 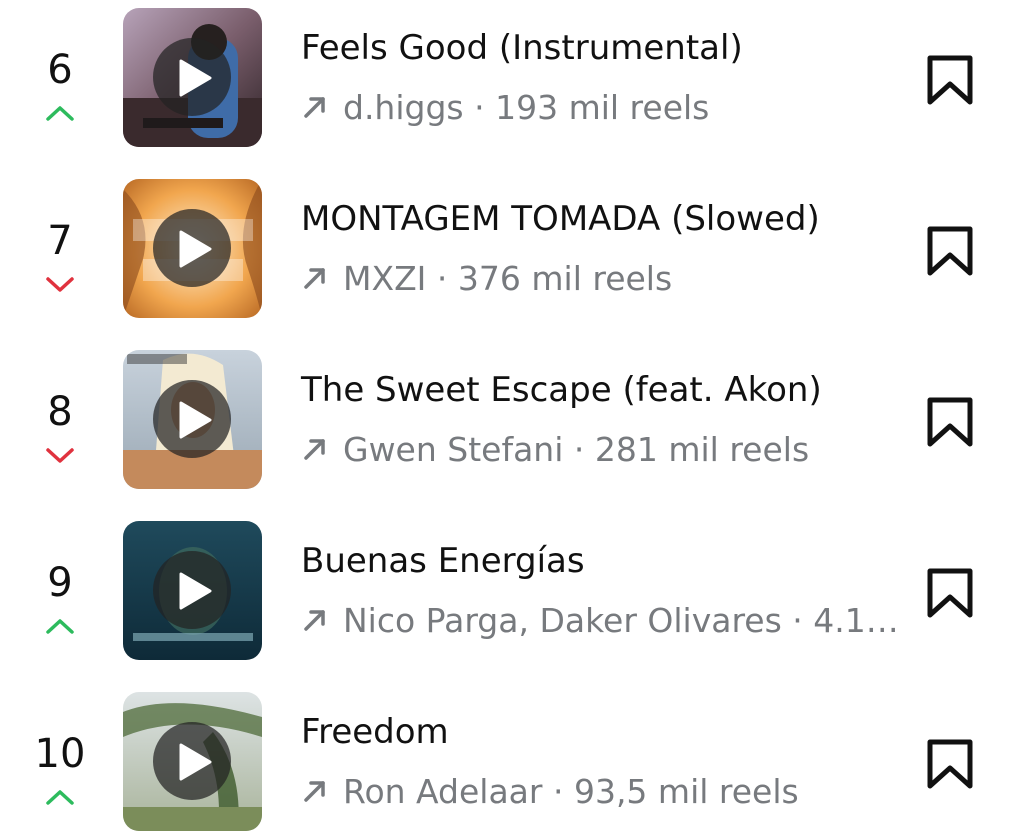 What do you see at coordinates (443, 561) in the screenshot?
I see `track-title: Buenas Energías` at bounding box center [443, 561].